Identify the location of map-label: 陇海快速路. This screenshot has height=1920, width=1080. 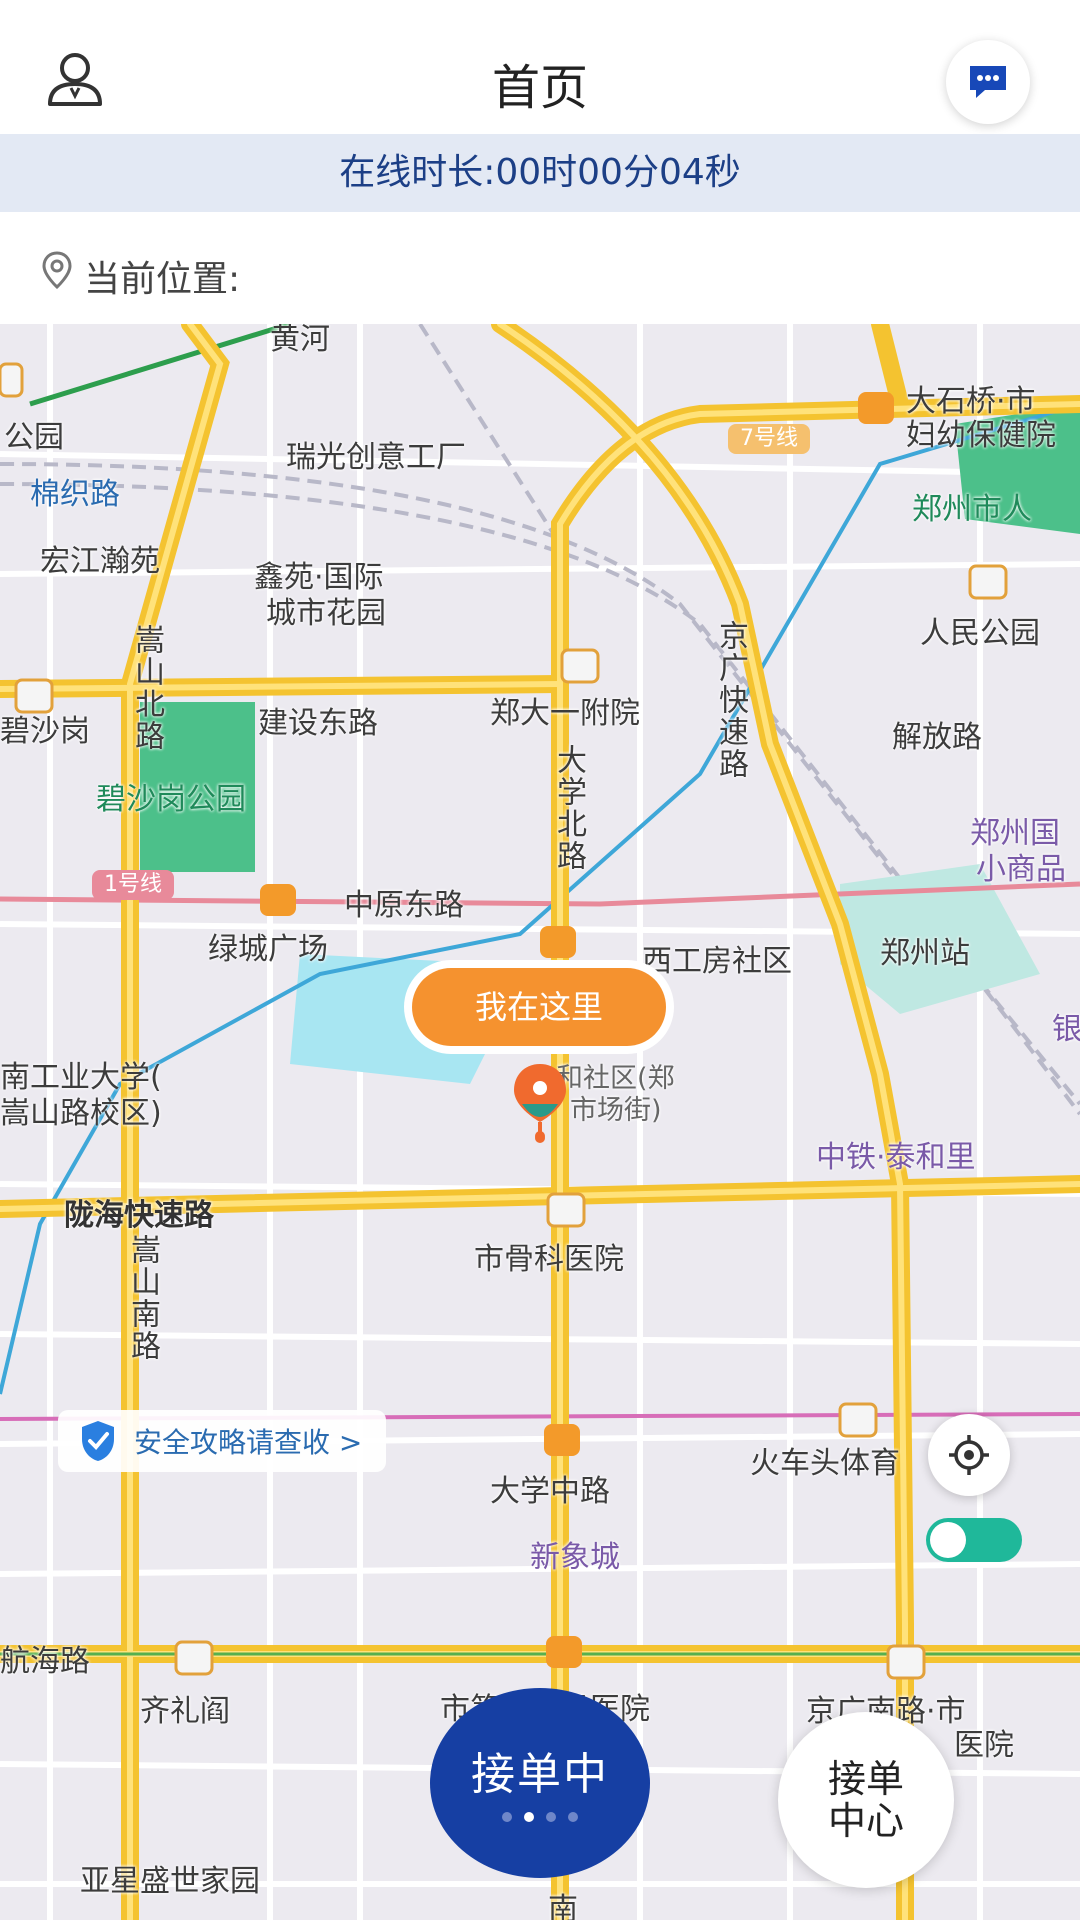
(139, 1215).